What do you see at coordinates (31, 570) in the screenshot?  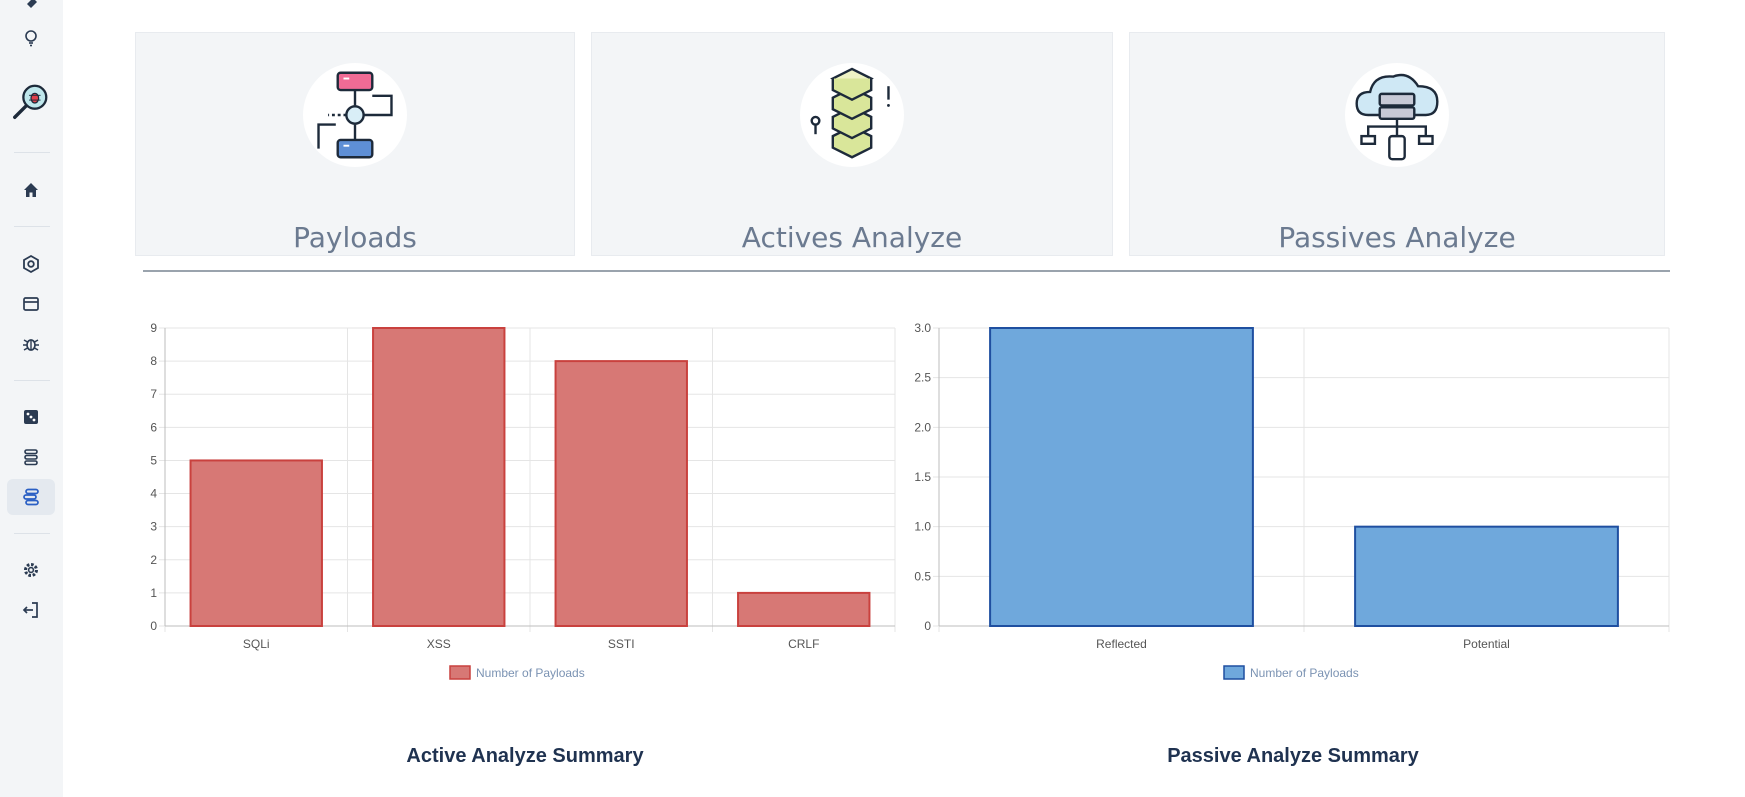 I see `settings-icon` at bounding box center [31, 570].